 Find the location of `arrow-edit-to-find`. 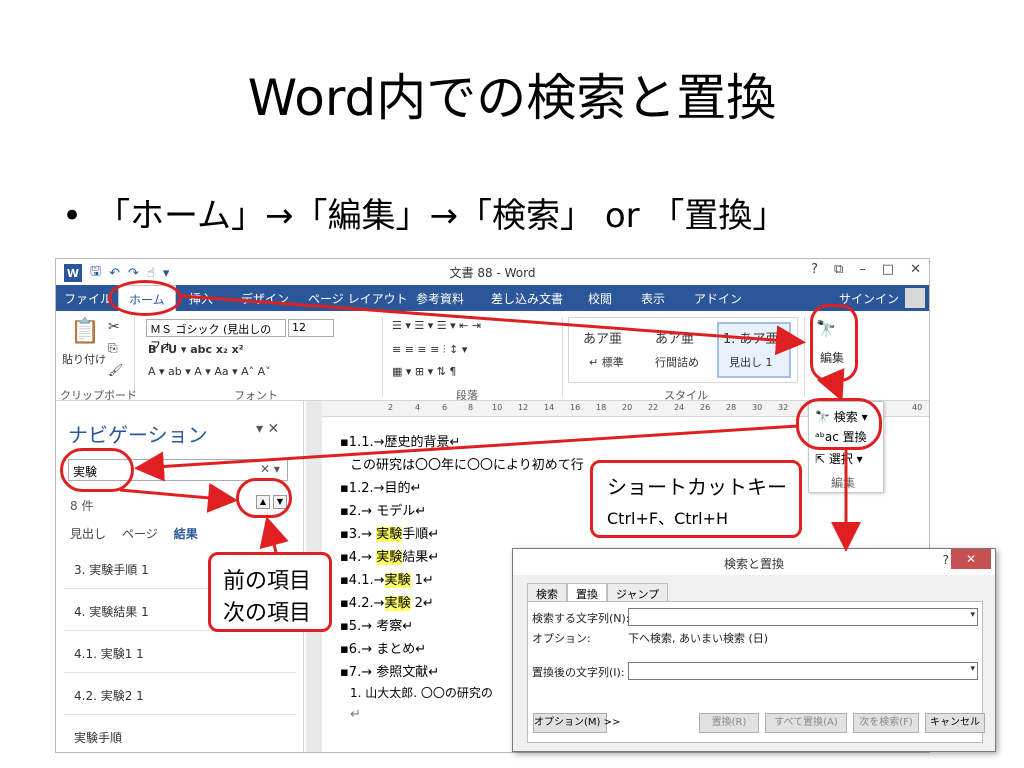

arrow-edit-to-find is located at coordinates (830, 385).